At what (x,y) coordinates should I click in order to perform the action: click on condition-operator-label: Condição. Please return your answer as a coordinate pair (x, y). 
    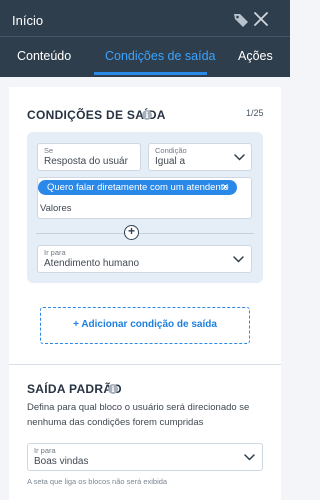
    Looking at the image, I should click on (171, 150).